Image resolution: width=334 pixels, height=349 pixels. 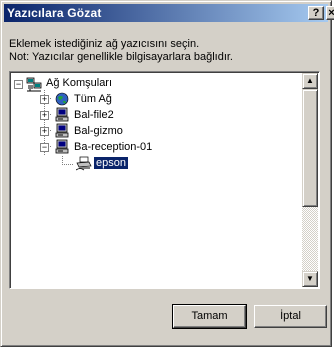 What do you see at coordinates (310, 148) in the screenshot?
I see `scroll-thumb` at bounding box center [310, 148].